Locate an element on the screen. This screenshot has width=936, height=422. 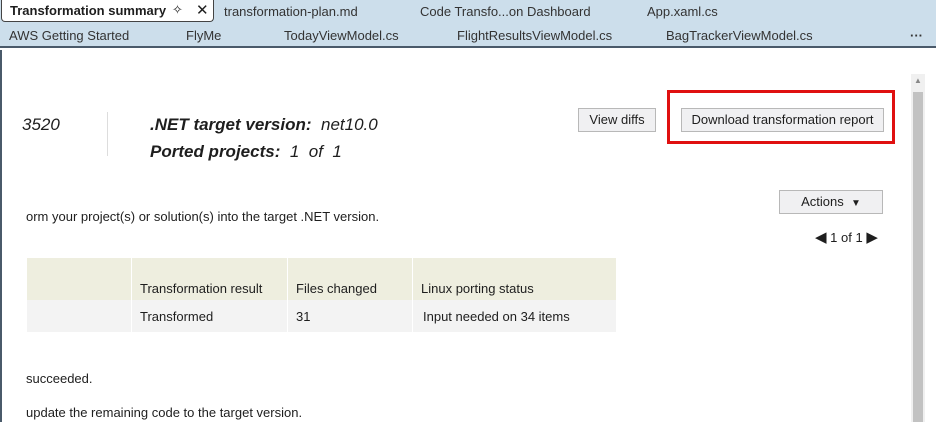
pager-current: 1 is located at coordinates (834, 237).